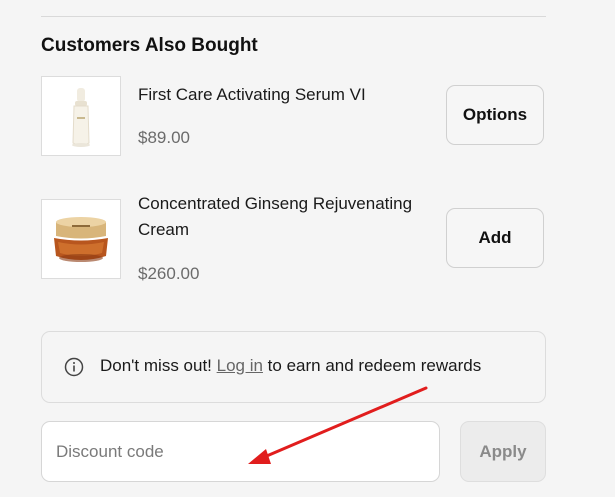  I want to click on section-title: Customers Also Bought, so click(149, 45).